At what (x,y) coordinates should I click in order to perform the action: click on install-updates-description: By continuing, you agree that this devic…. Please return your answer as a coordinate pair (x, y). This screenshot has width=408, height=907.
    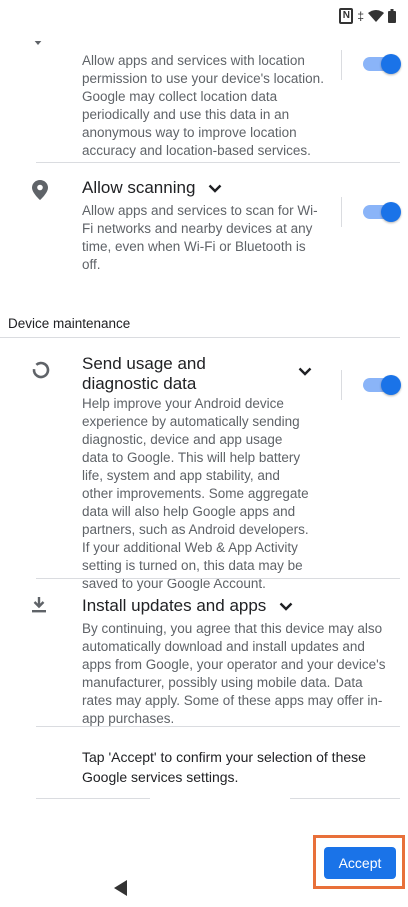
    Looking at the image, I should click on (234, 673).